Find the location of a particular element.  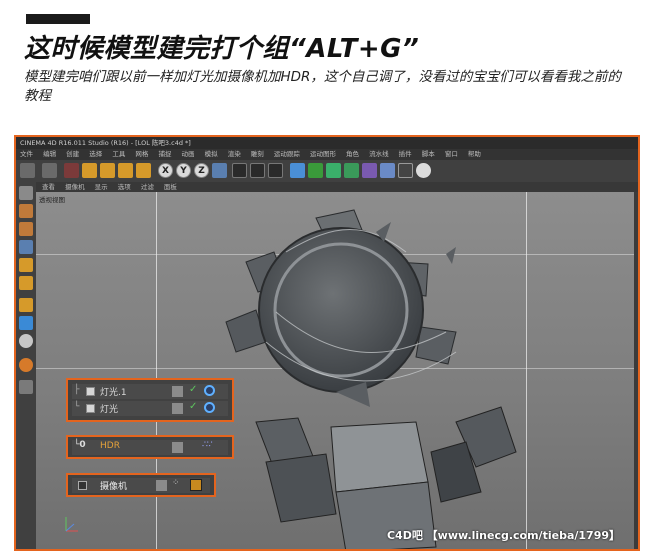

menu-item: 流水线 is located at coordinates (379, 154).